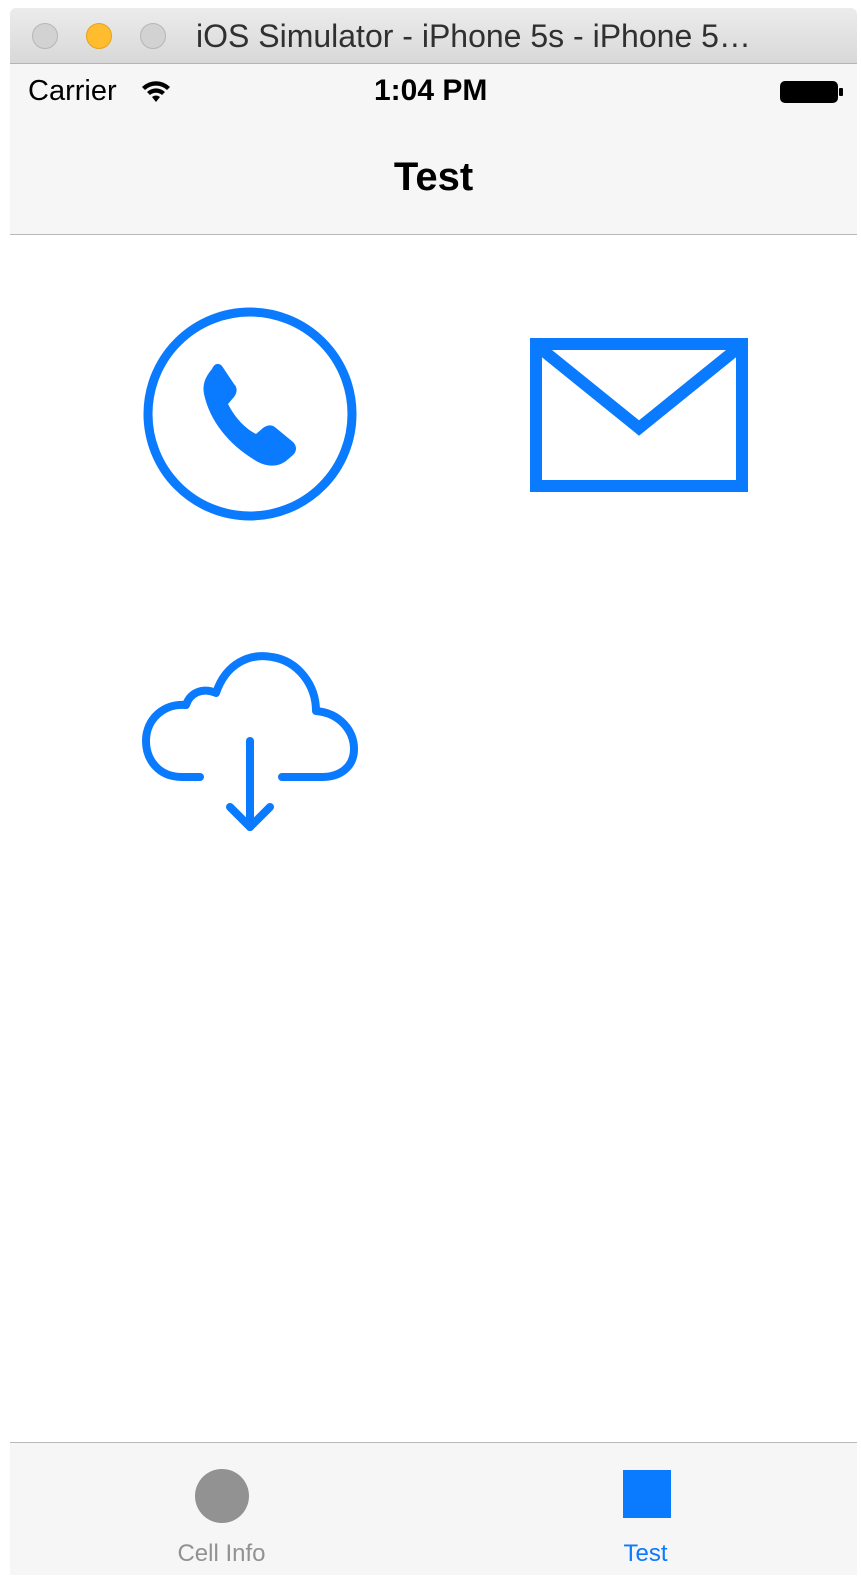  Describe the element at coordinates (99, 36) in the screenshot. I see `minimize-window-button` at that location.